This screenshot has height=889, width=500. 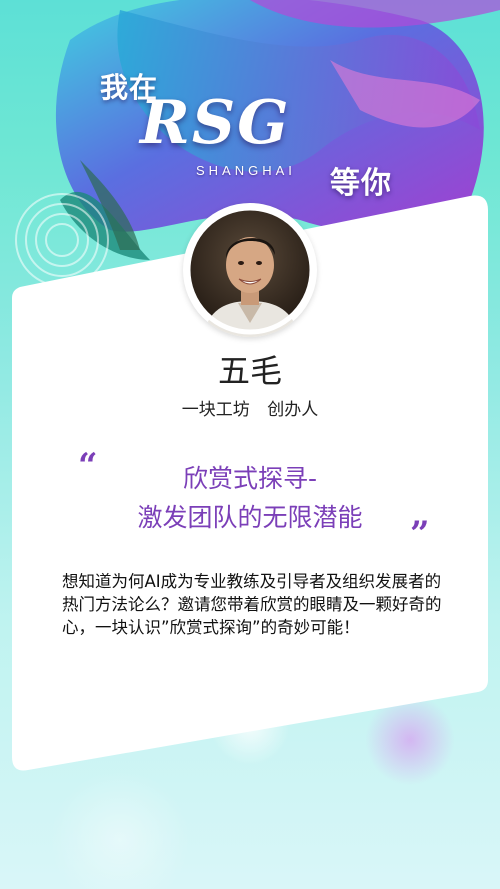 I want to click on speaker-avatar, so click(x=250, y=270).